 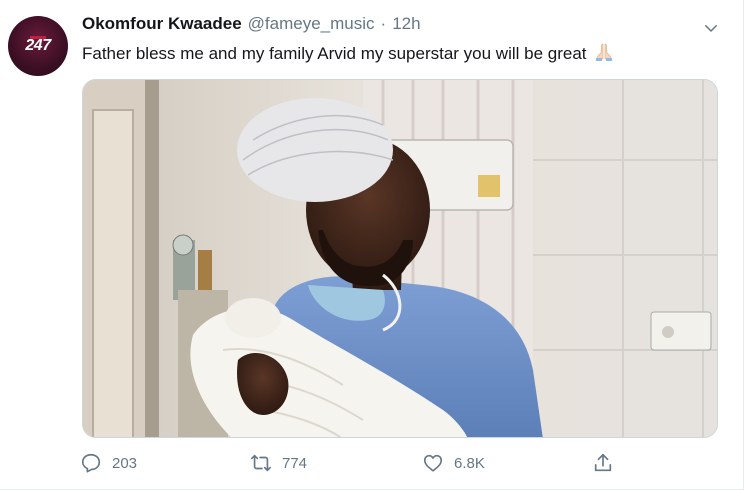 I want to click on retweet-button: 774, so click(x=278, y=463).